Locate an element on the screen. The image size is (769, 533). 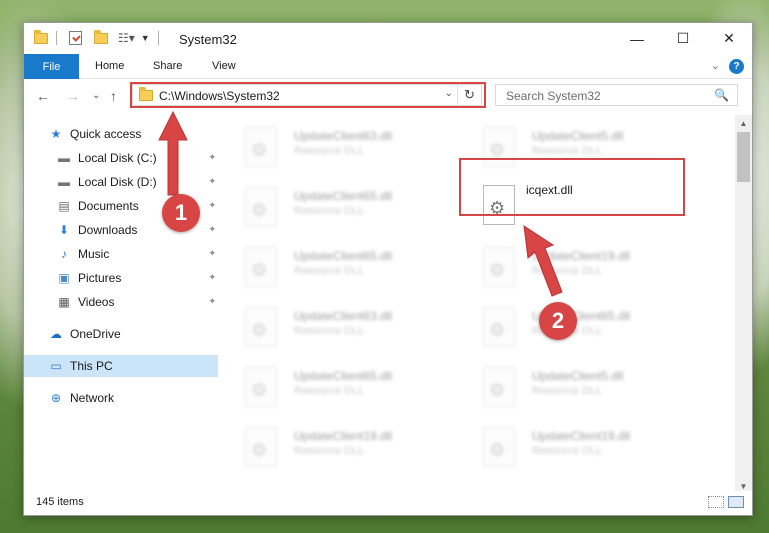
sidebar-item-music: ♪ Music ✦ is located at coordinates (121, 254).